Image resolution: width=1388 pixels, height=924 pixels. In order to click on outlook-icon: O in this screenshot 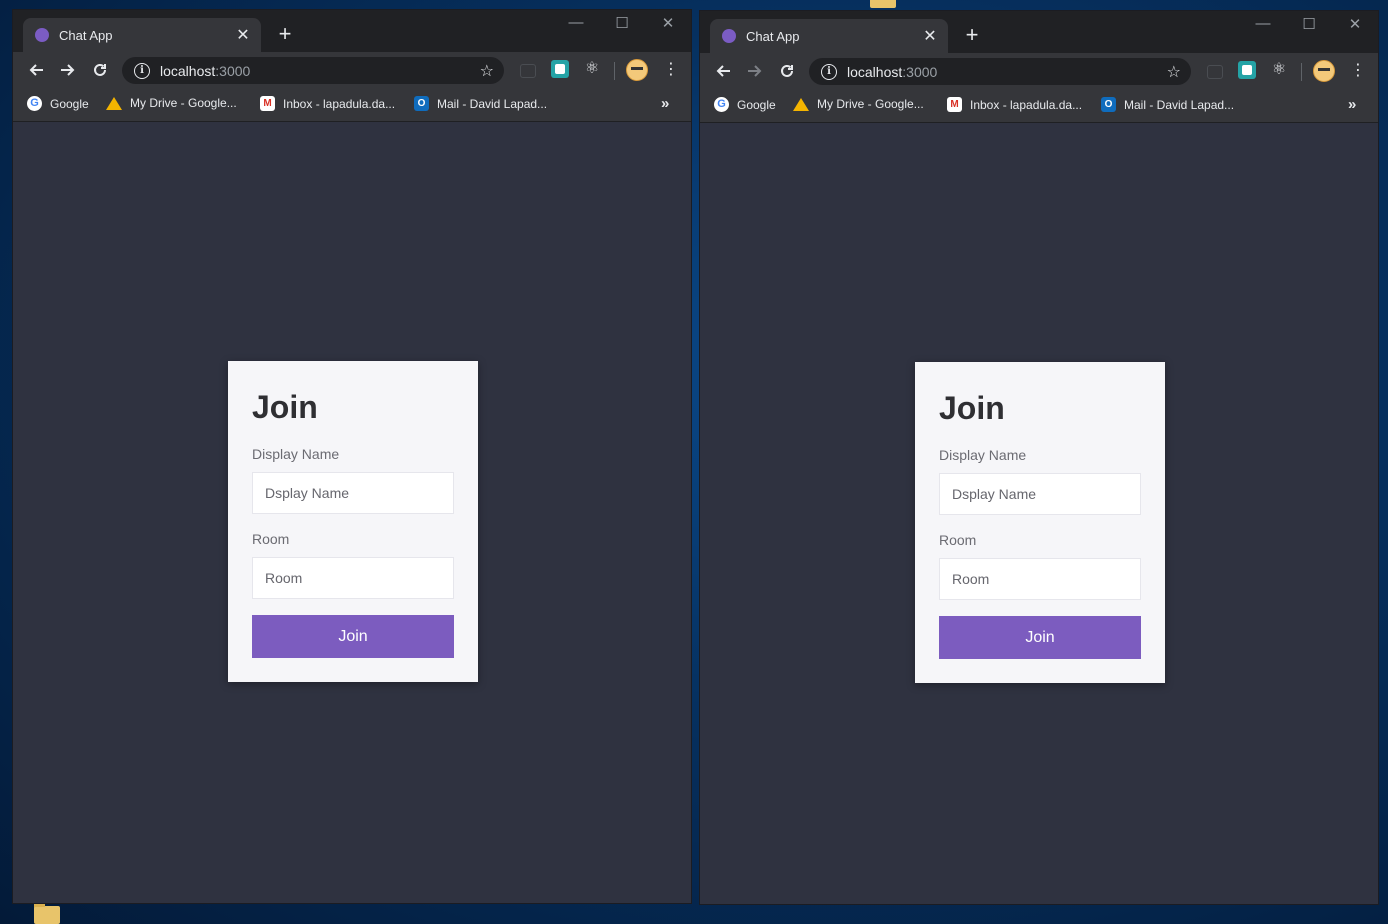, I will do `click(1108, 104)`.